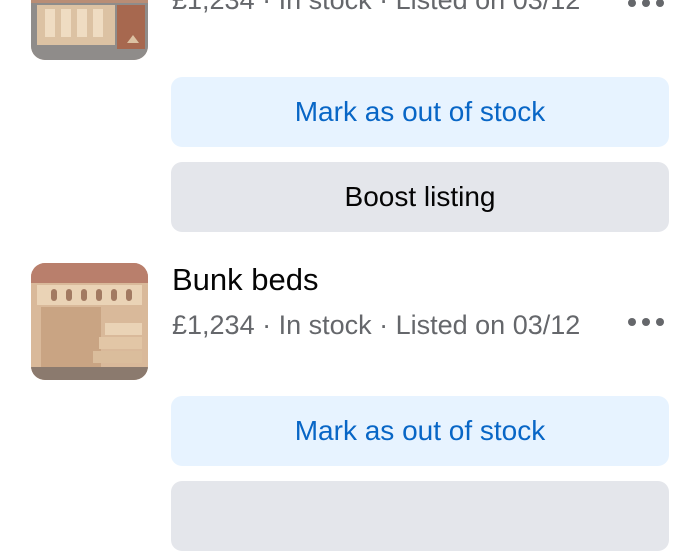 The width and height of the screenshot is (700, 551). What do you see at coordinates (420, 516) in the screenshot?
I see `boost-listing-button` at bounding box center [420, 516].